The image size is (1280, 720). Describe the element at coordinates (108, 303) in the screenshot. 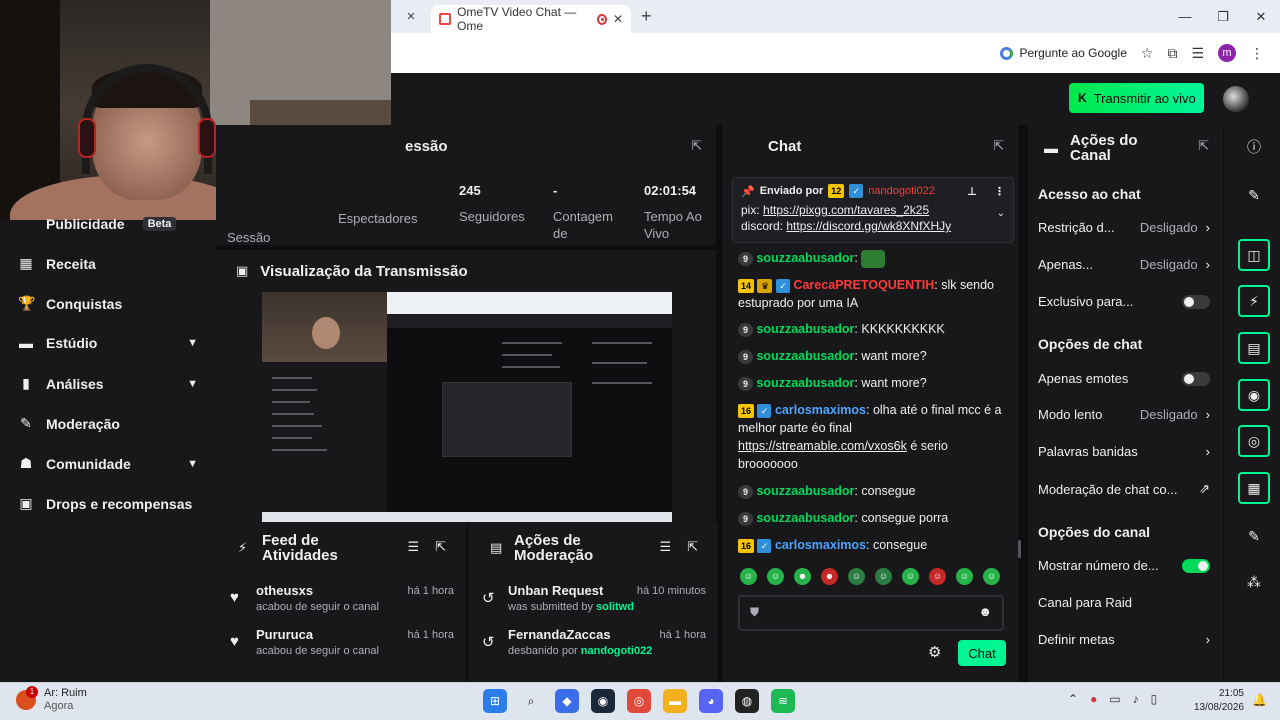

I see `sidebar-item-conquistas: 🏆 Conquistas` at that location.